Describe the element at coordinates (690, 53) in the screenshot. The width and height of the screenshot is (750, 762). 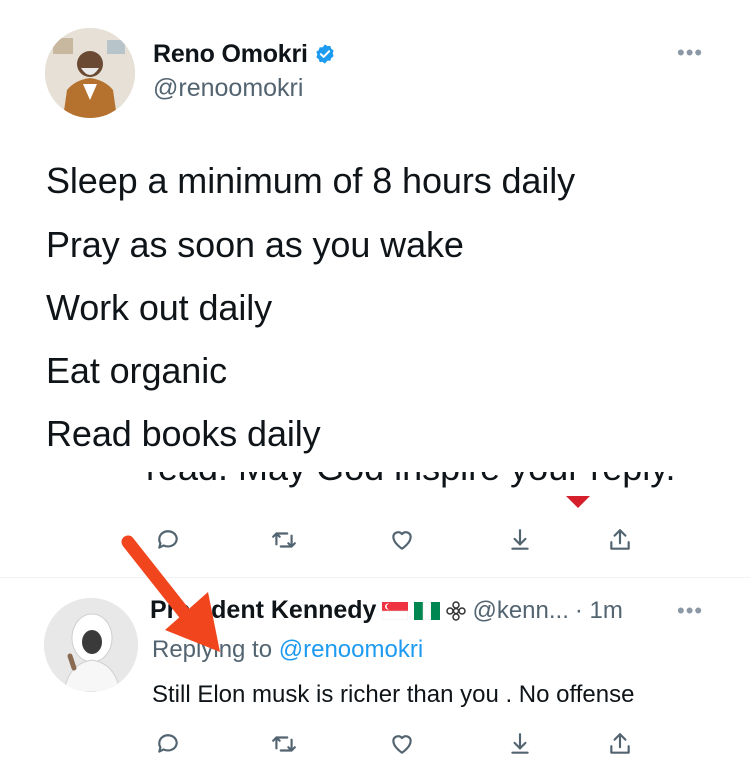
I see `more-icon: •••` at that location.